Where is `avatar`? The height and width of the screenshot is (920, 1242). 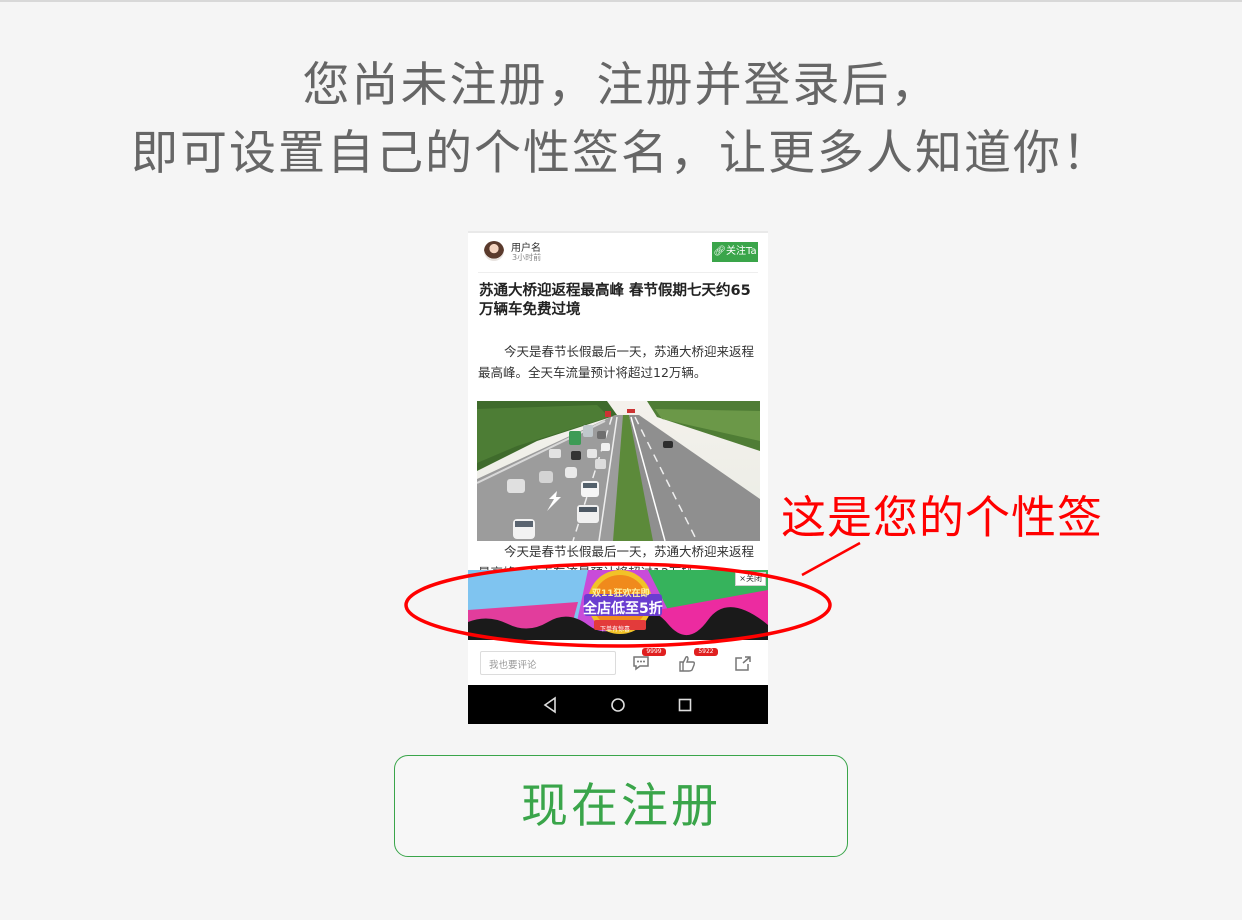 avatar is located at coordinates (494, 251).